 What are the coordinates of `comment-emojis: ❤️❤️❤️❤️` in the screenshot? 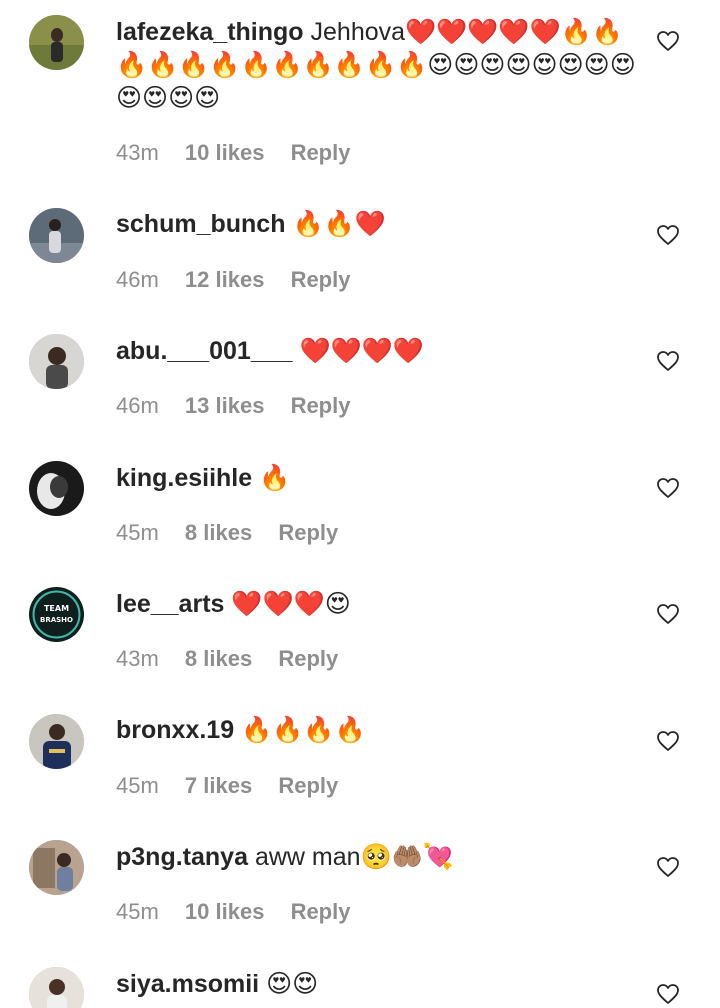 It's located at (361, 351).